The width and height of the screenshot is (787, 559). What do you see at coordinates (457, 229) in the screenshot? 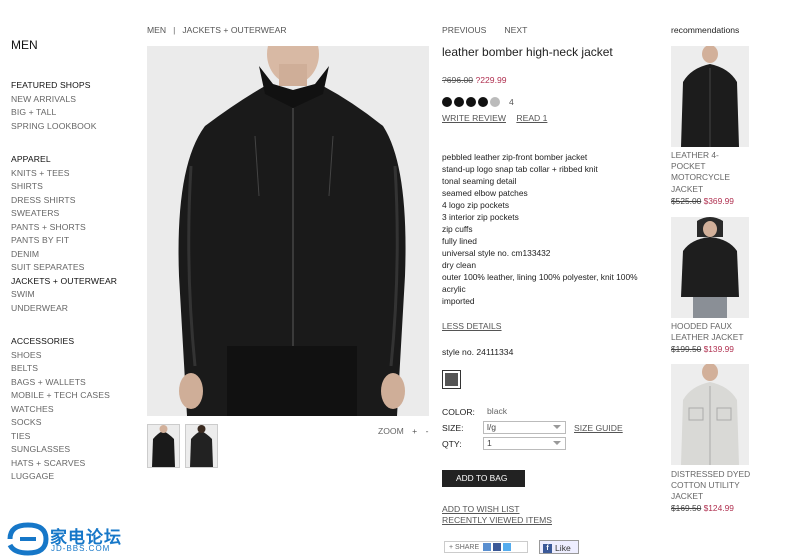
I see `detail-line: zip cuffs` at bounding box center [457, 229].